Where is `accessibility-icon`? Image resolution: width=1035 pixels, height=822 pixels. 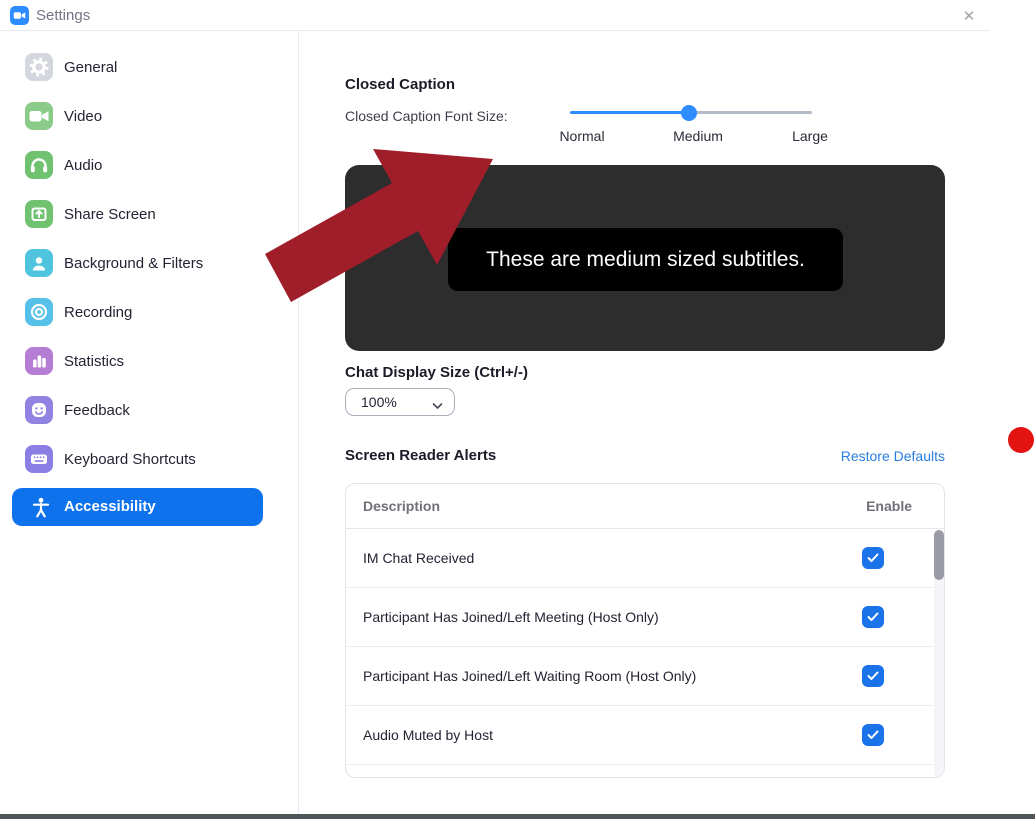 accessibility-icon is located at coordinates (41, 509).